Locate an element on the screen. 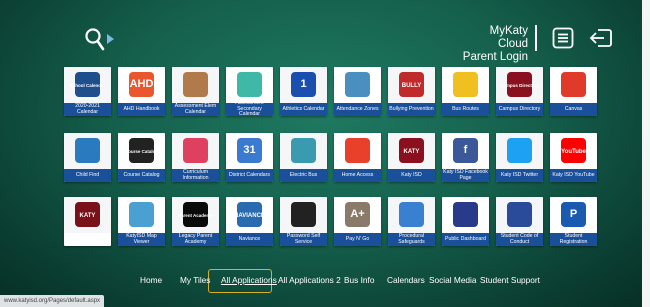  tile-electric-bus: Electric Bus is located at coordinates (303, 157).